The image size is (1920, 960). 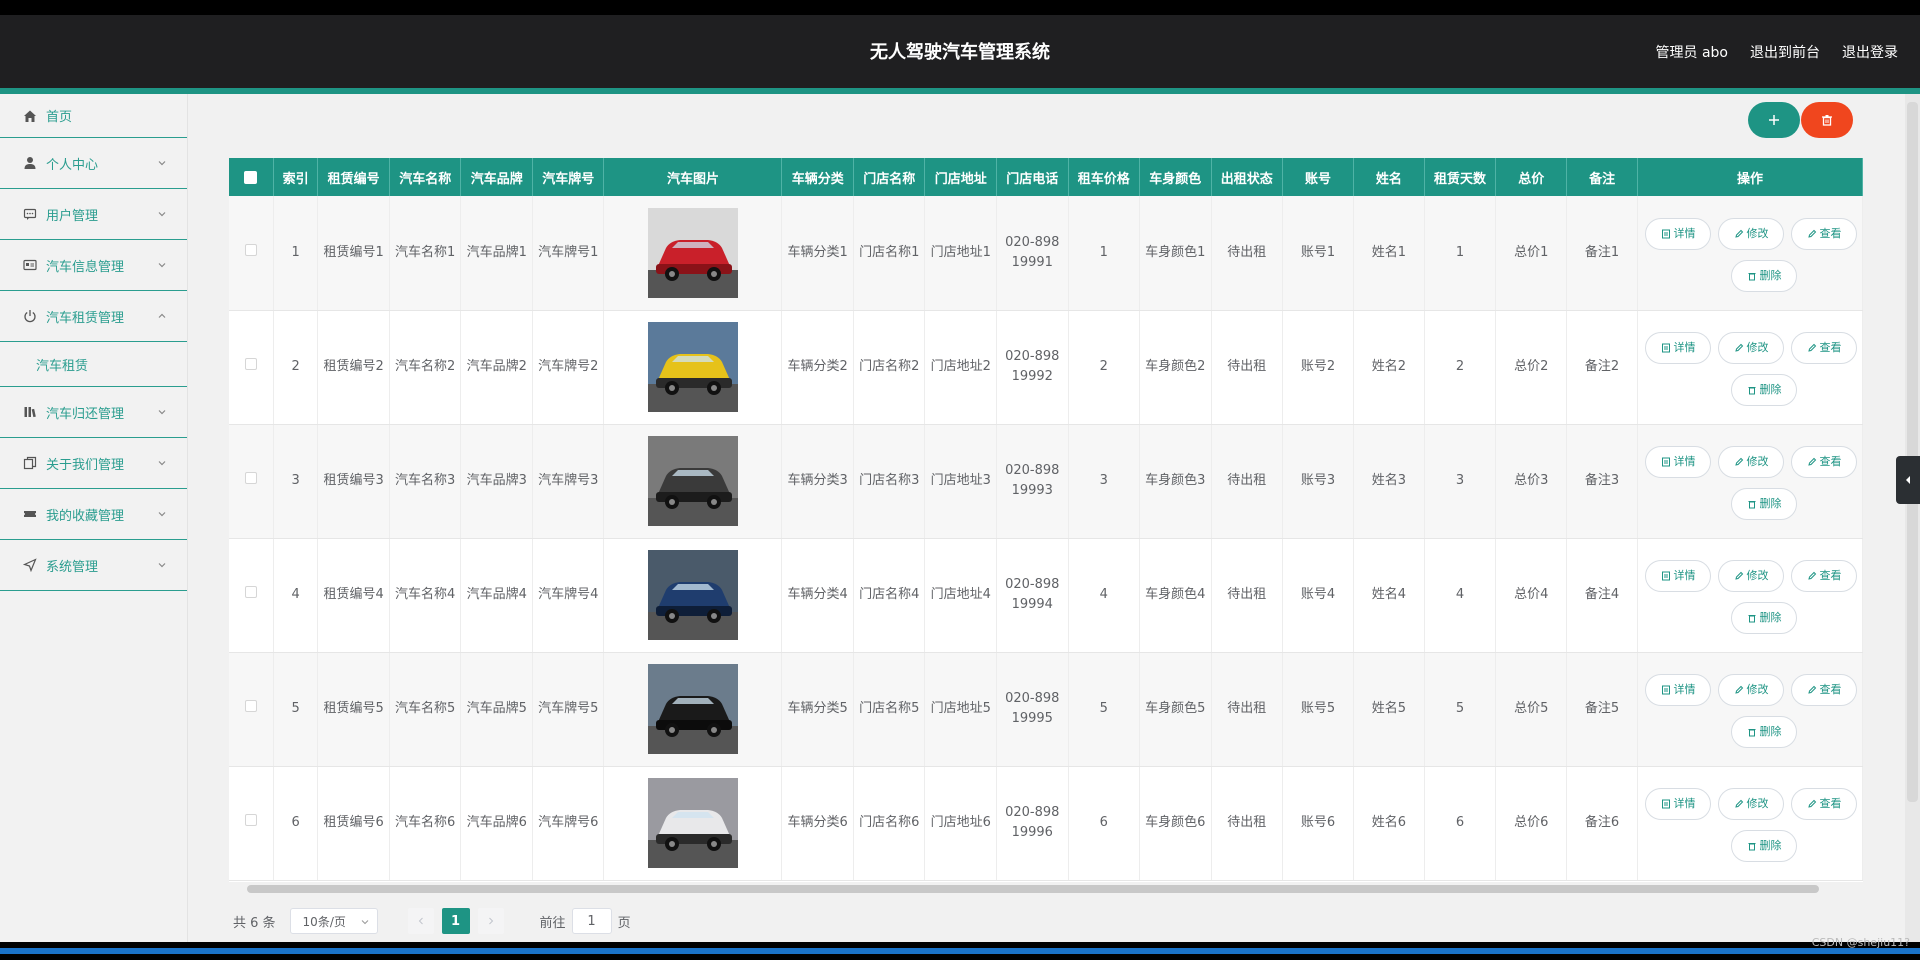 I want to click on detail-label: 详情, so click(x=1684, y=689).